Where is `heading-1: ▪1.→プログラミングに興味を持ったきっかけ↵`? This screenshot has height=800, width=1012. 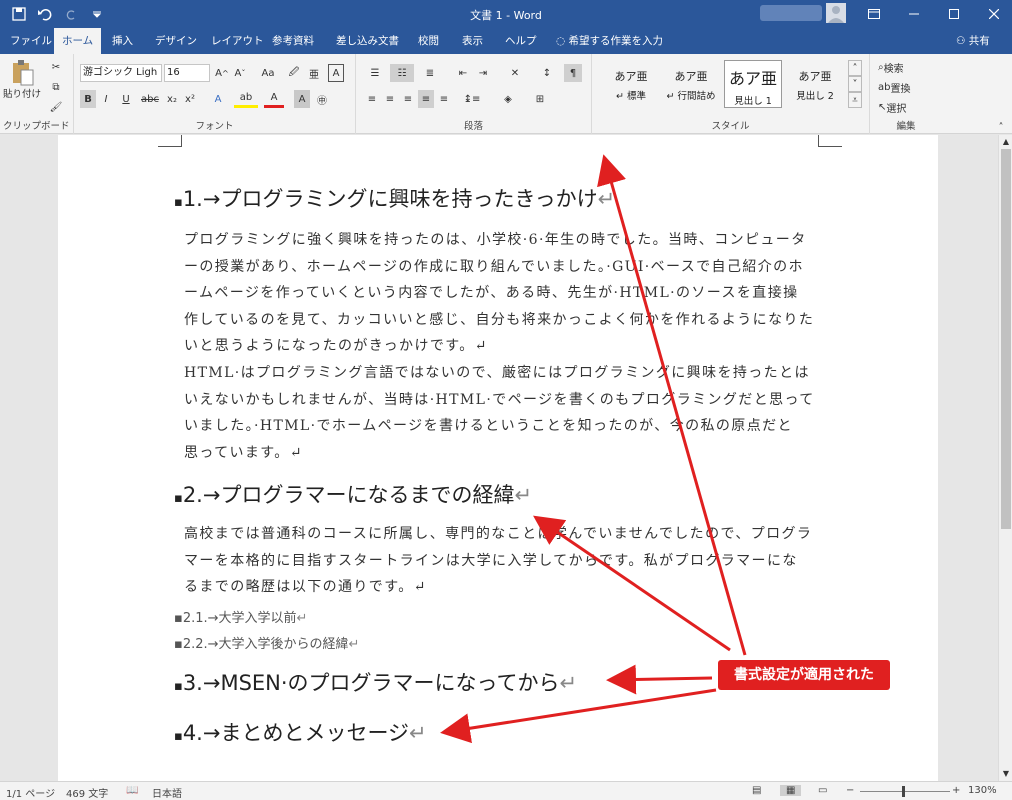
heading-1: ▪1.→プログラミングに興味を持ったきっかけ↵ is located at coordinates (394, 198).